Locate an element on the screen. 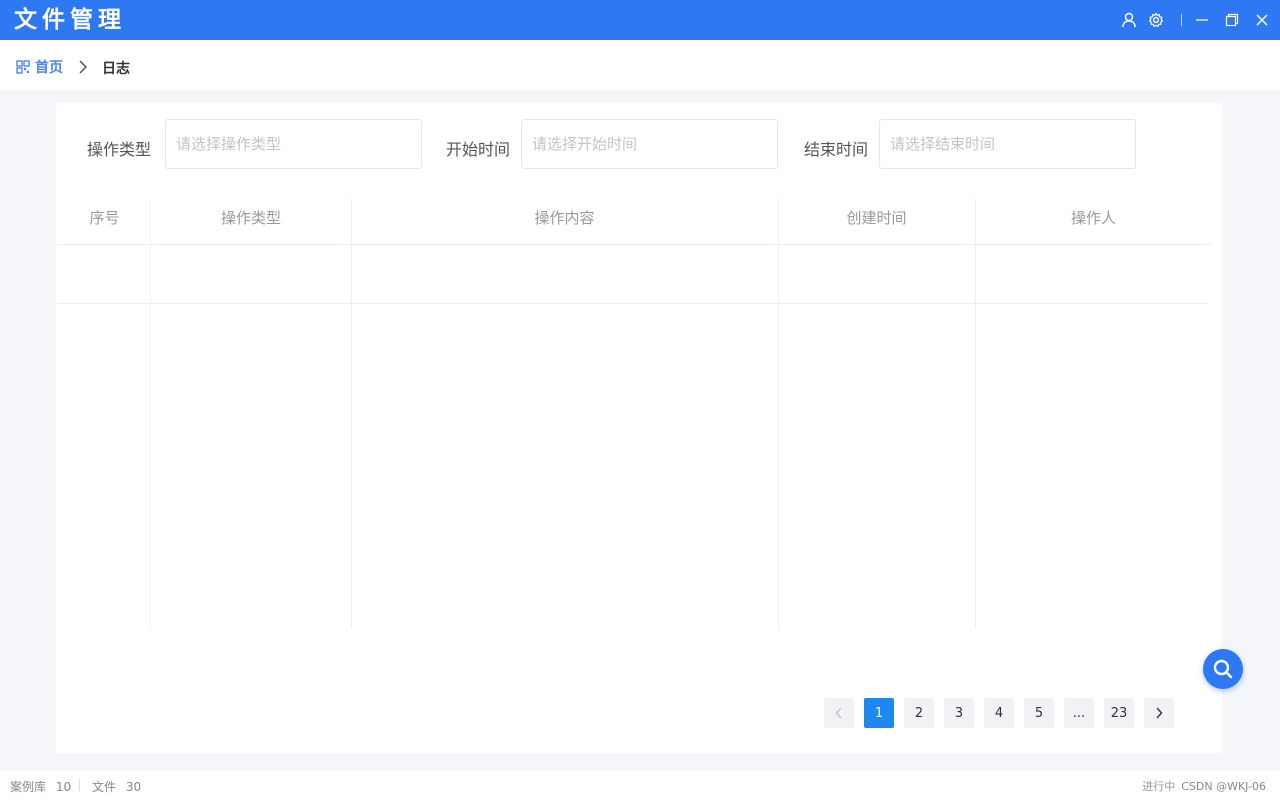 The image size is (1280, 800). minimize-icon is located at coordinates (1202, 20).